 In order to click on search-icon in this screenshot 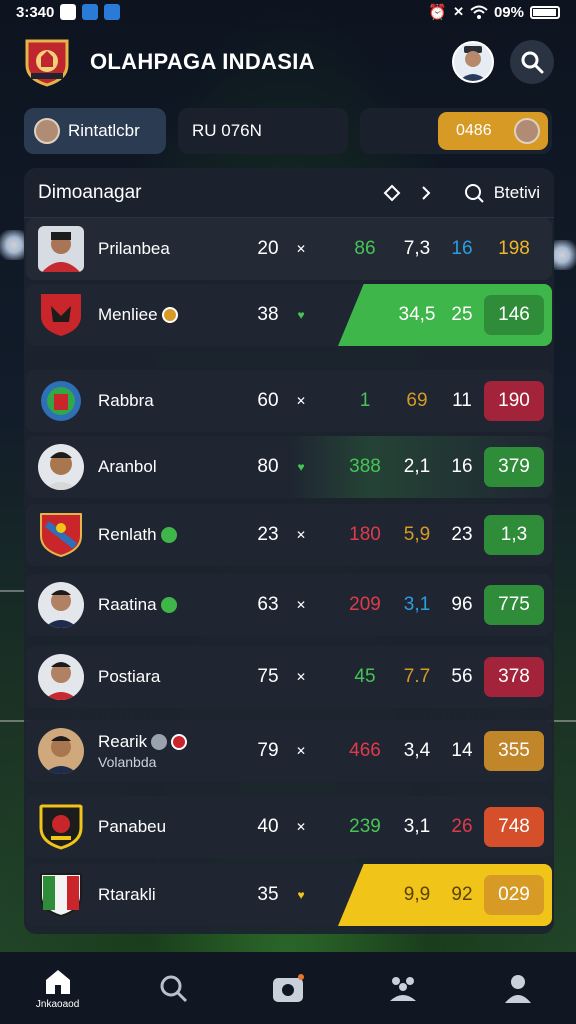, I will do `click(173, 989)`.